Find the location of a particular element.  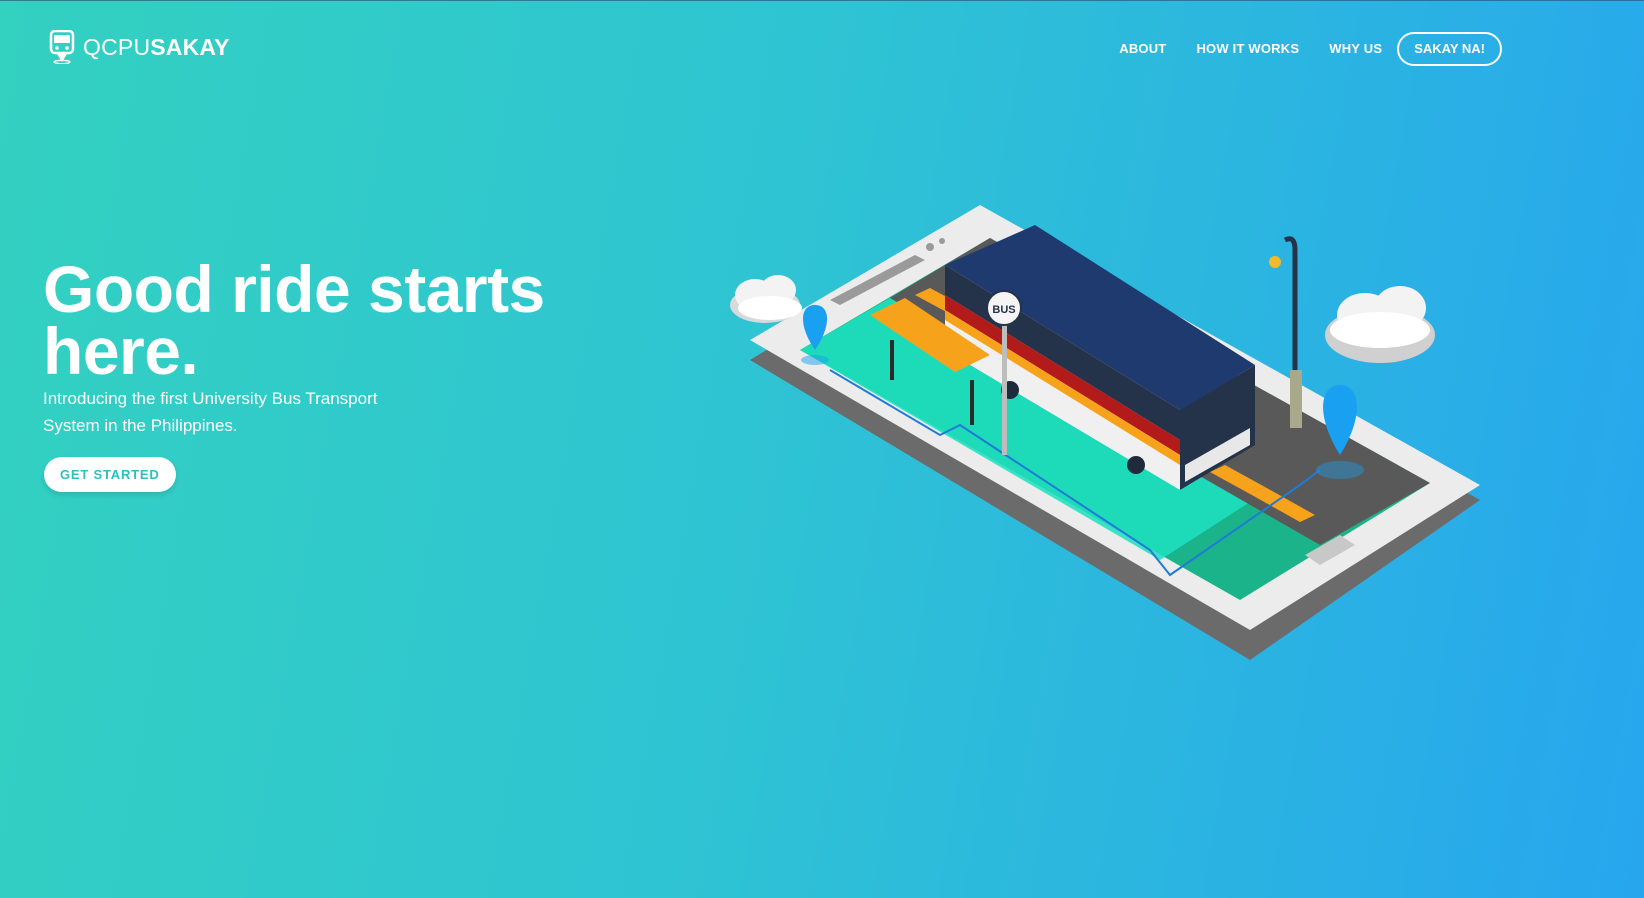

lamp-base is located at coordinates (1296, 399).